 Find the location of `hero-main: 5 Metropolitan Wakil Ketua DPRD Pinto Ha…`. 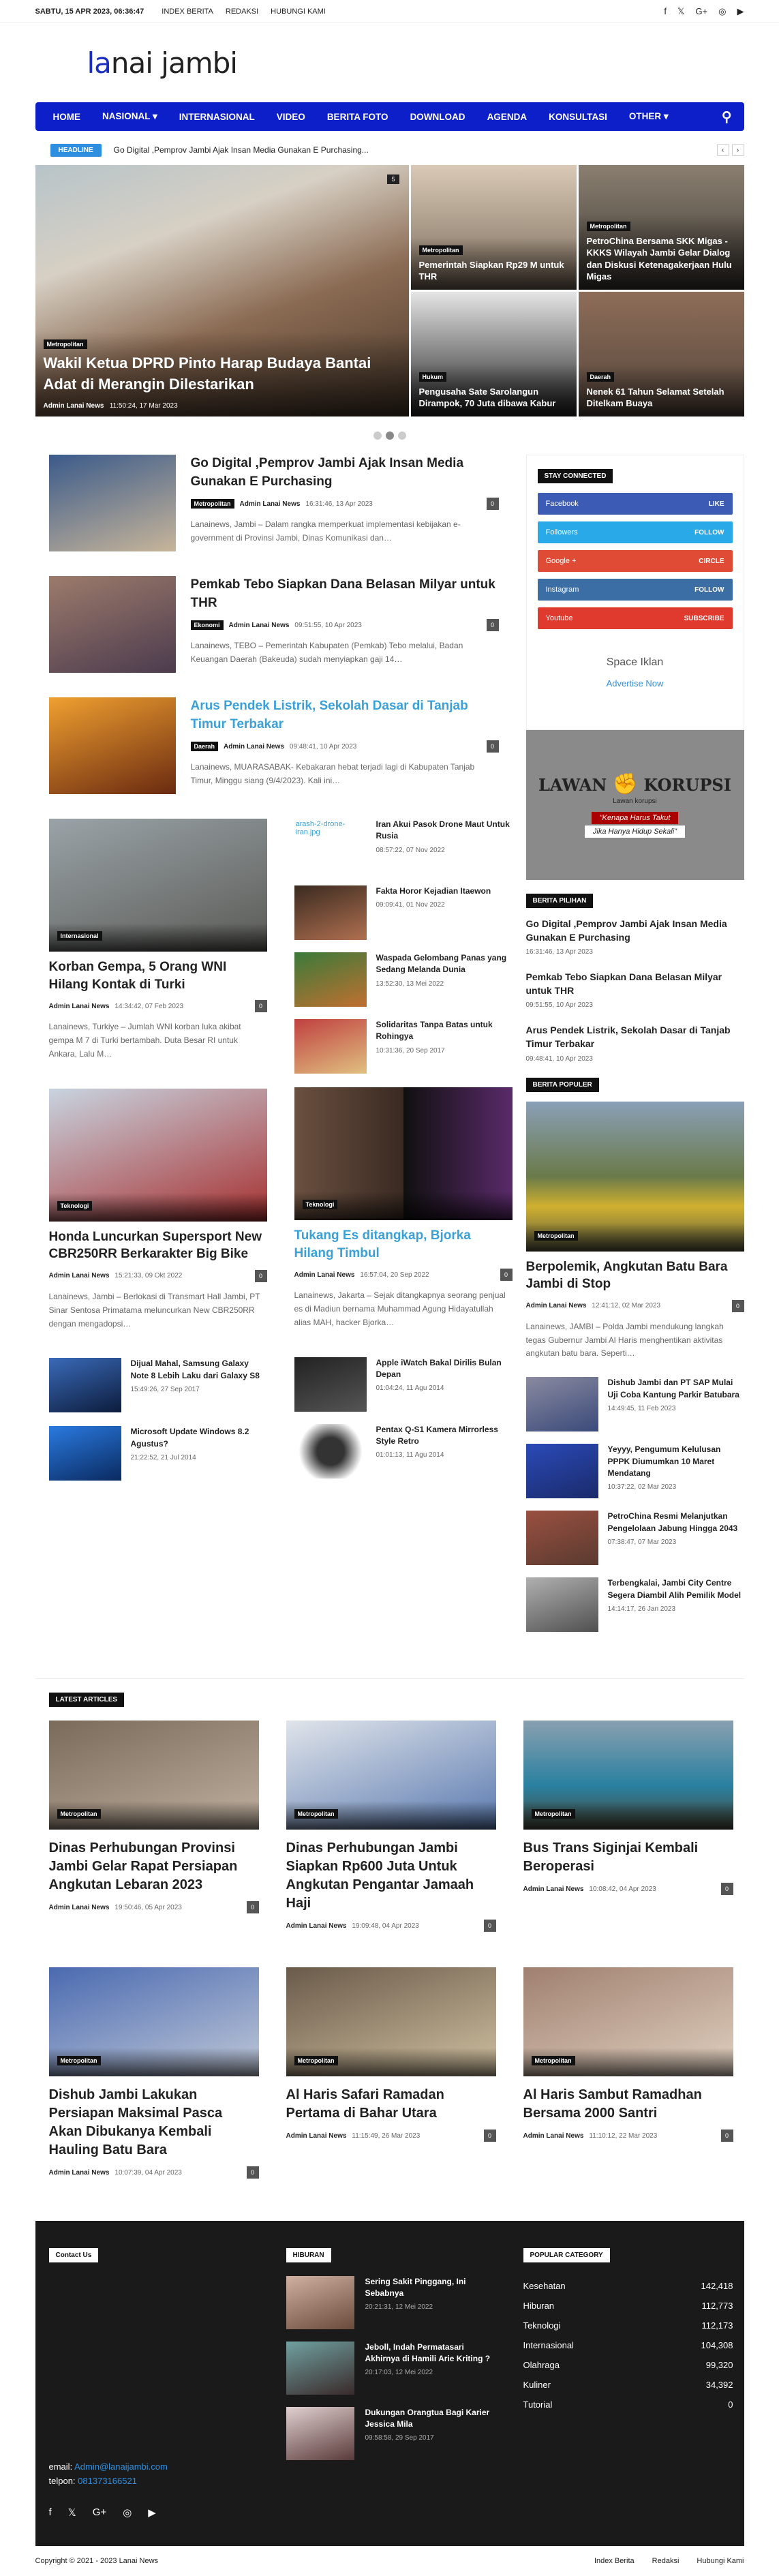

hero-main: 5 Metropolitan Wakil Ketua DPRD Pinto Ha… is located at coordinates (222, 291).